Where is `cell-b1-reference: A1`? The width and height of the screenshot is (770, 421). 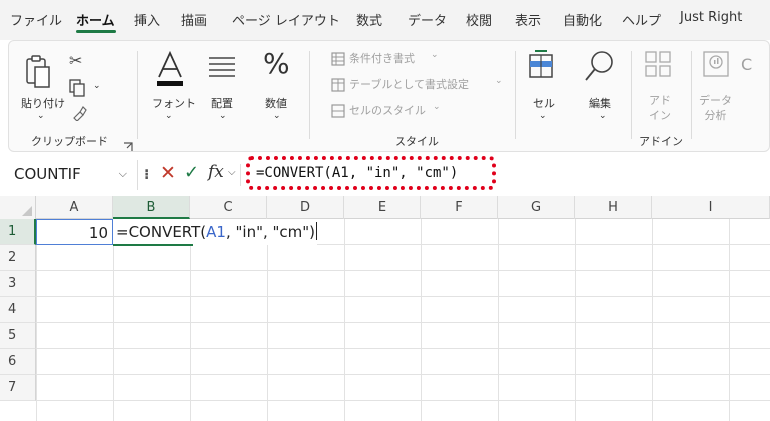
cell-b1-reference: A1 is located at coordinates (216, 232).